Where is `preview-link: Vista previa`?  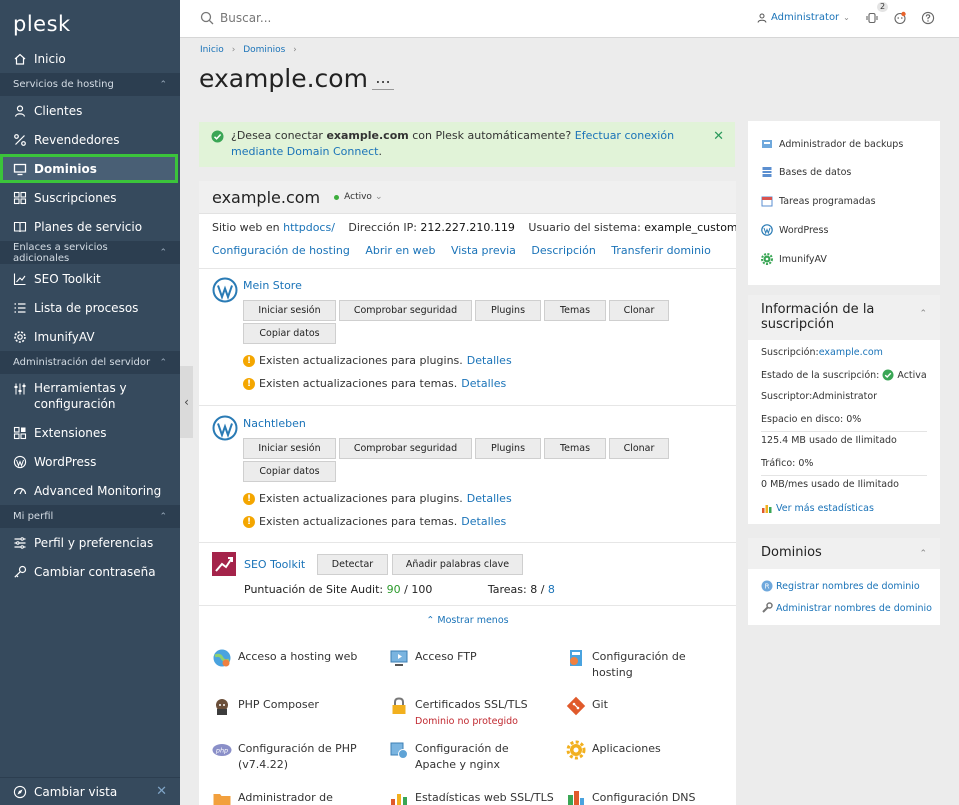
preview-link: Vista previa is located at coordinates (483, 250).